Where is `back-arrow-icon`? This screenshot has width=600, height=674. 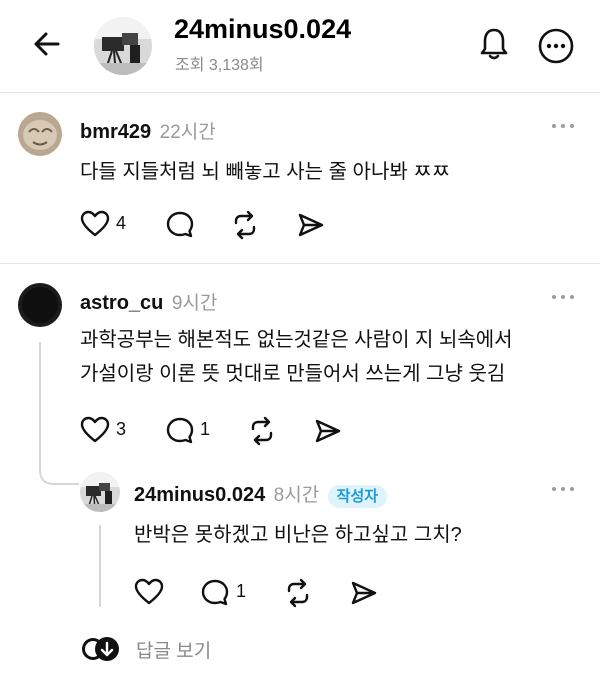 back-arrow-icon is located at coordinates (47, 44).